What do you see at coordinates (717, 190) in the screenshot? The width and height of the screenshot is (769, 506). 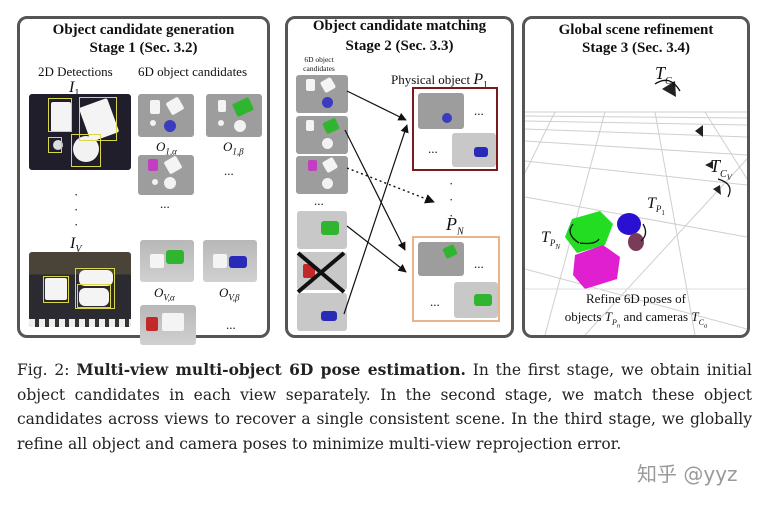 I see `camera-icon` at bounding box center [717, 190].